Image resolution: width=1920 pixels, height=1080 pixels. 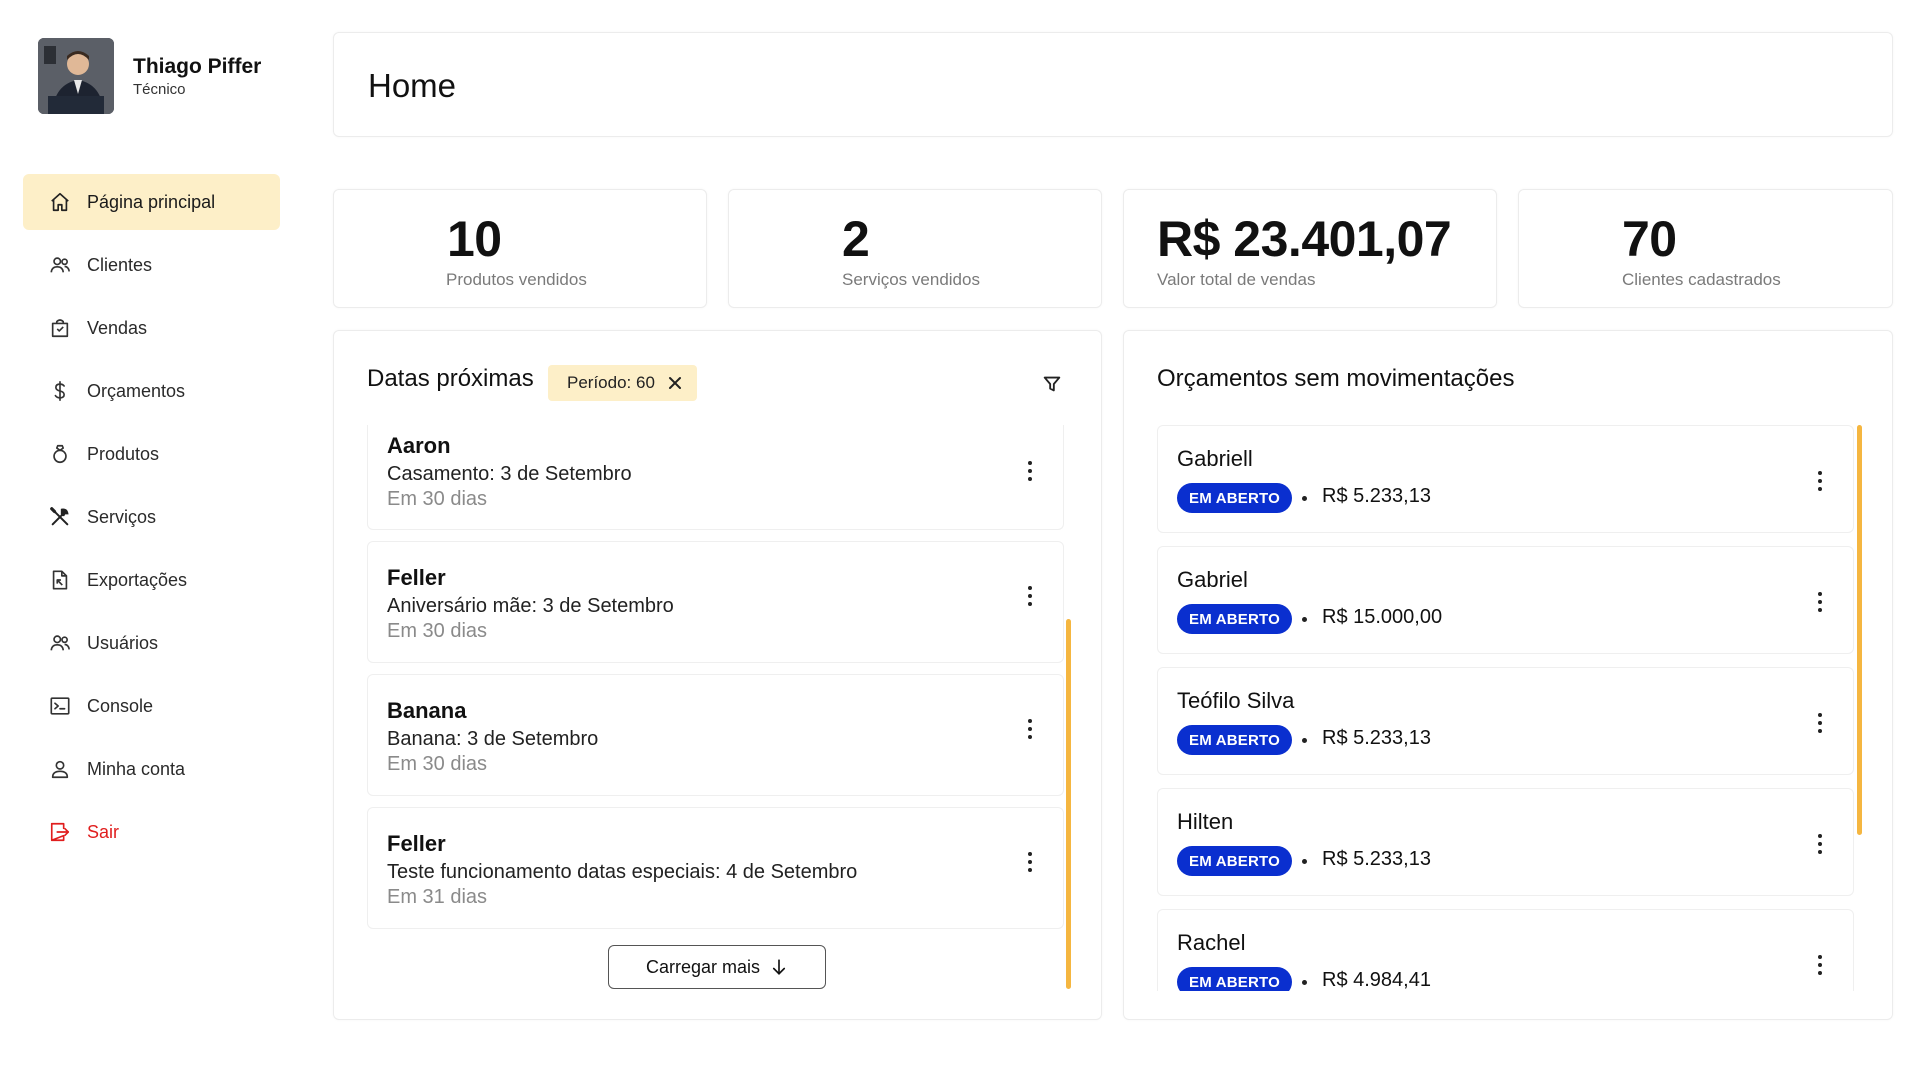 I want to click on sidebar-item-label: Console, so click(x=120, y=705).